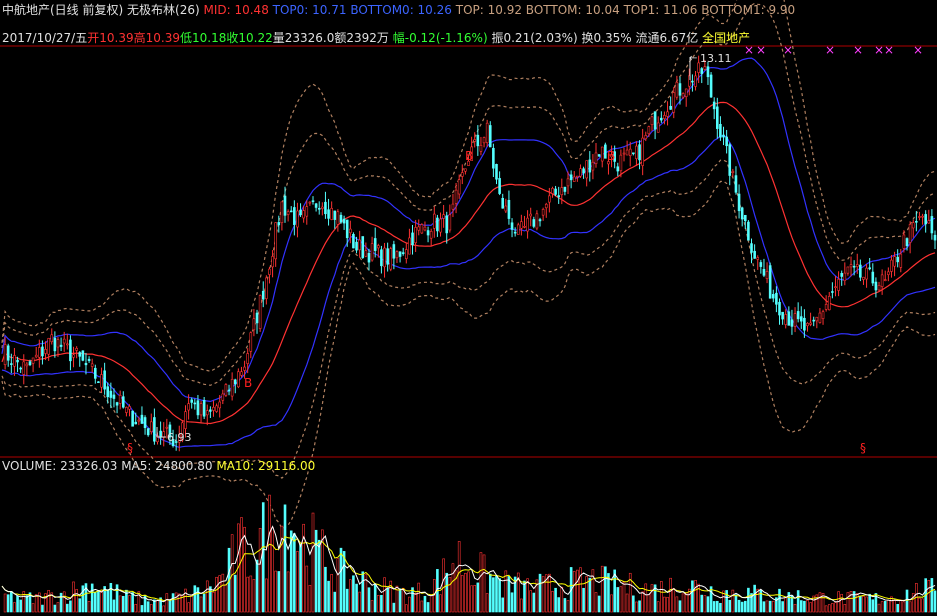 The width and height of the screenshot is (937, 616). Describe the element at coordinates (62, 10) in the screenshot. I see `security-title: 中航地产(日线 前复权)` at that location.